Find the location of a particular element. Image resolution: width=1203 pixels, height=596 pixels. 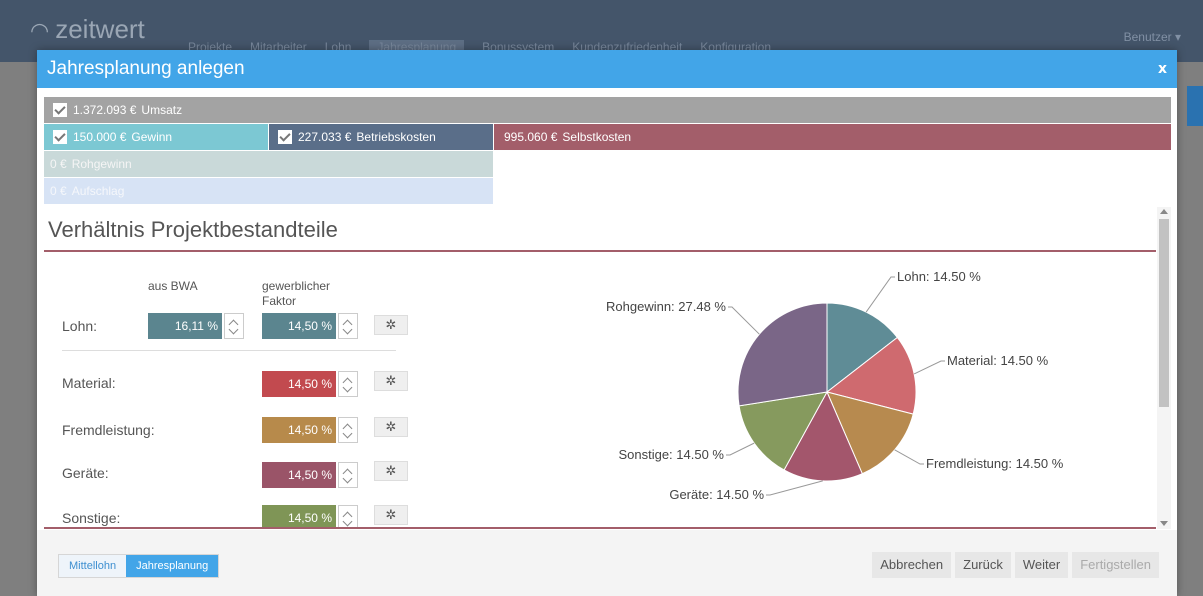

section-title: Verhältnis Projektbestandteile is located at coordinates (193, 229).